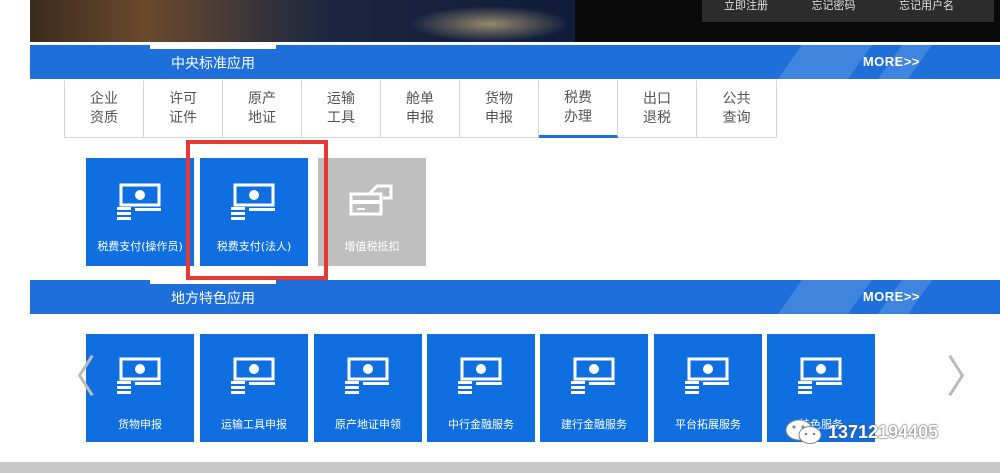  I want to click on tab-transport-vehicle: 运输 工具, so click(341, 109).